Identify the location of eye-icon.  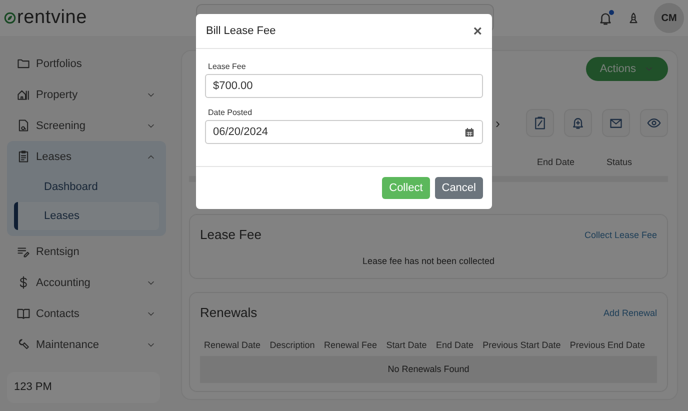
(654, 123).